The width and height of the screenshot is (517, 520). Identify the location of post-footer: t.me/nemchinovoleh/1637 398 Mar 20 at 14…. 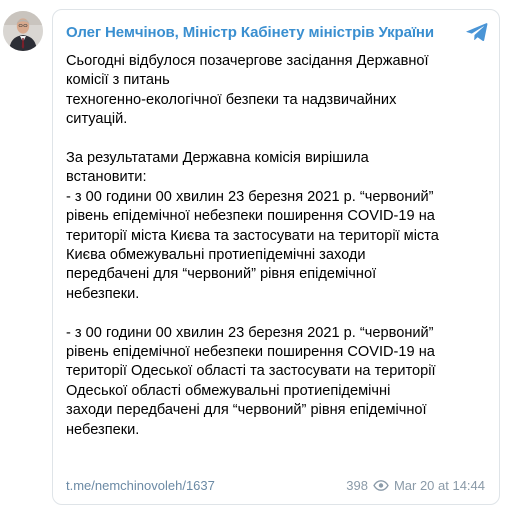
(275, 485).